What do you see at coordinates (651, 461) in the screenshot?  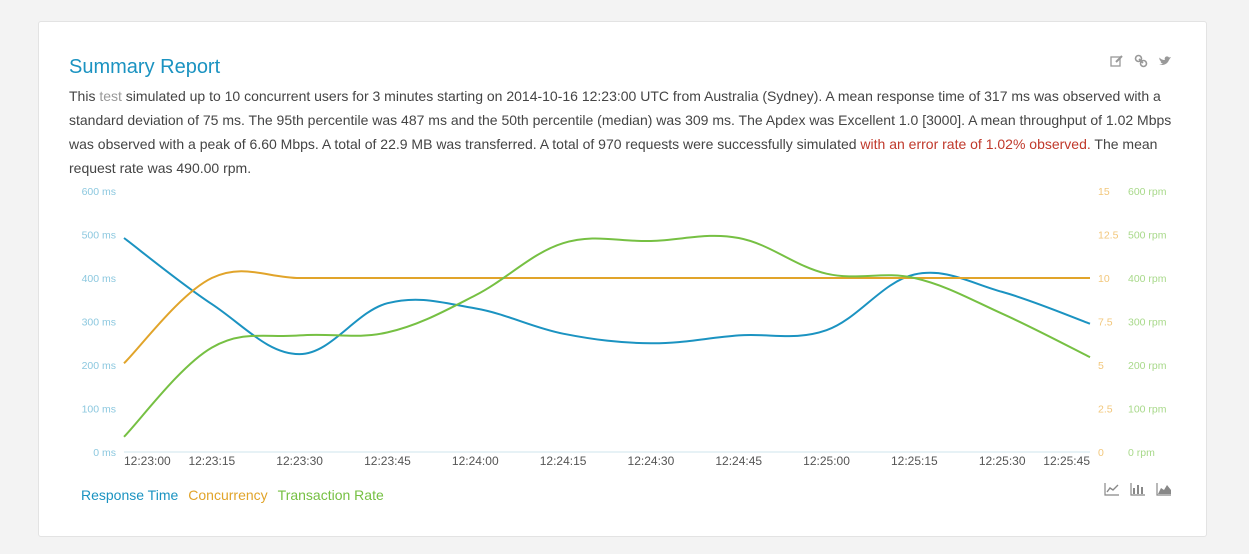 I see `x-tick-label: 12:24:30` at bounding box center [651, 461].